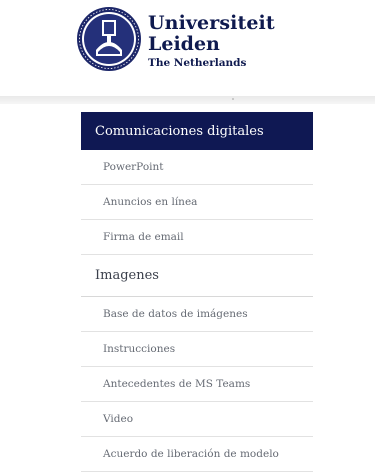  I want to click on menu-item-video: Video, so click(197, 419).